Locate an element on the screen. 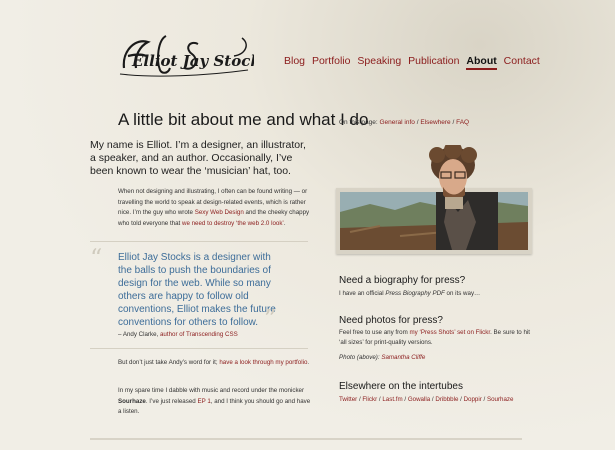 The image size is (615, 450). sexy-web-design-link: Sexy Web Design is located at coordinates (219, 212).